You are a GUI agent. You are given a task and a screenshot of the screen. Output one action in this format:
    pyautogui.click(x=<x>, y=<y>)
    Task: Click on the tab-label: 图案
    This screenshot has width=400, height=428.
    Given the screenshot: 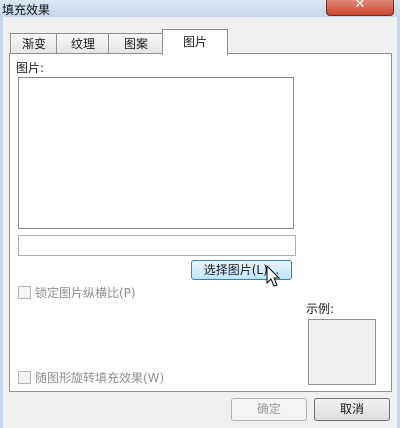 What is the action you would take?
    pyautogui.click(x=135, y=44)
    